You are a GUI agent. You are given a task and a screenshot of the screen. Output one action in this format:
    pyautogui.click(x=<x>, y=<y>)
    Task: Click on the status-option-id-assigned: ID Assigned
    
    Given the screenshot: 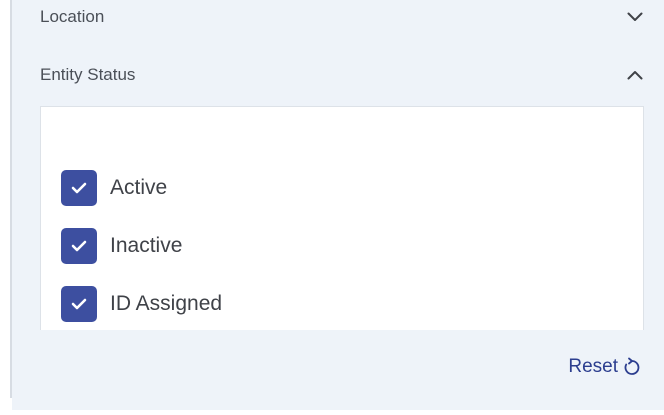 What is the action you would take?
    pyautogui.click(x=141, y=304)
    